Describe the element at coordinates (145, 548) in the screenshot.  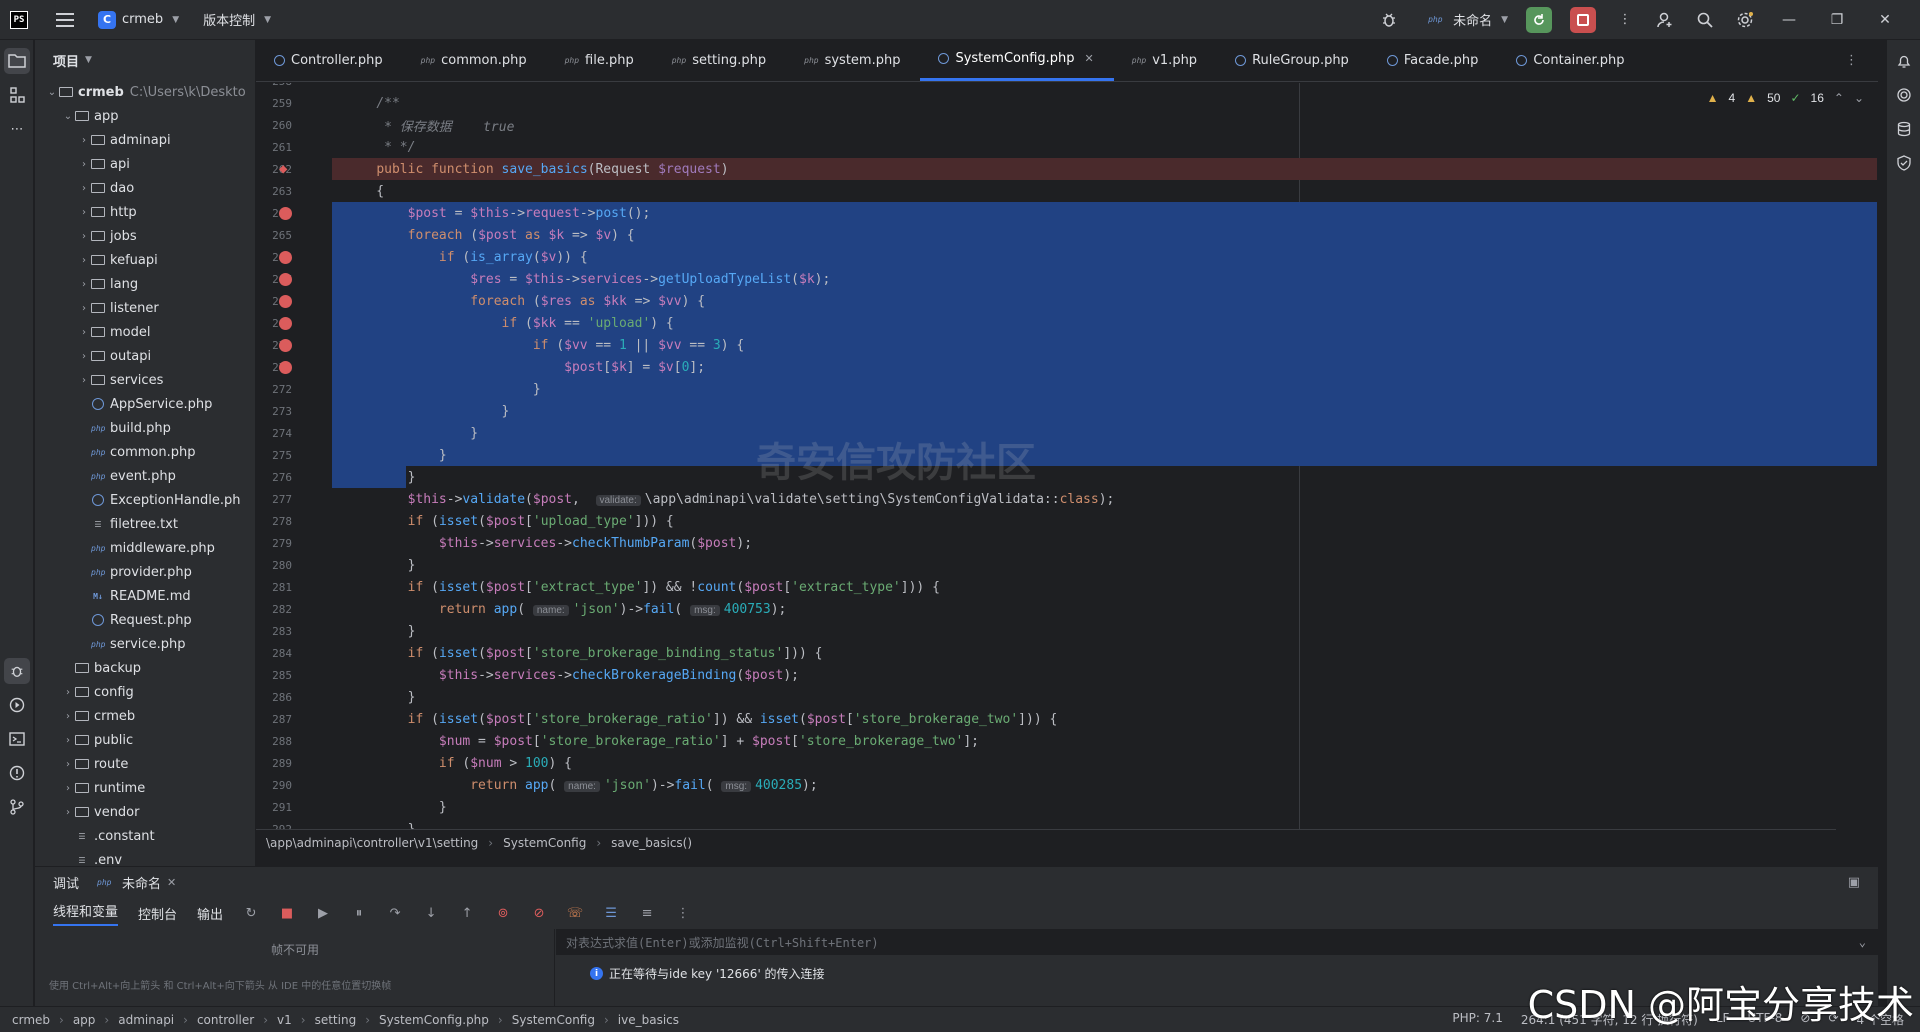
I see `tree-item: php middleware.php` at that location.